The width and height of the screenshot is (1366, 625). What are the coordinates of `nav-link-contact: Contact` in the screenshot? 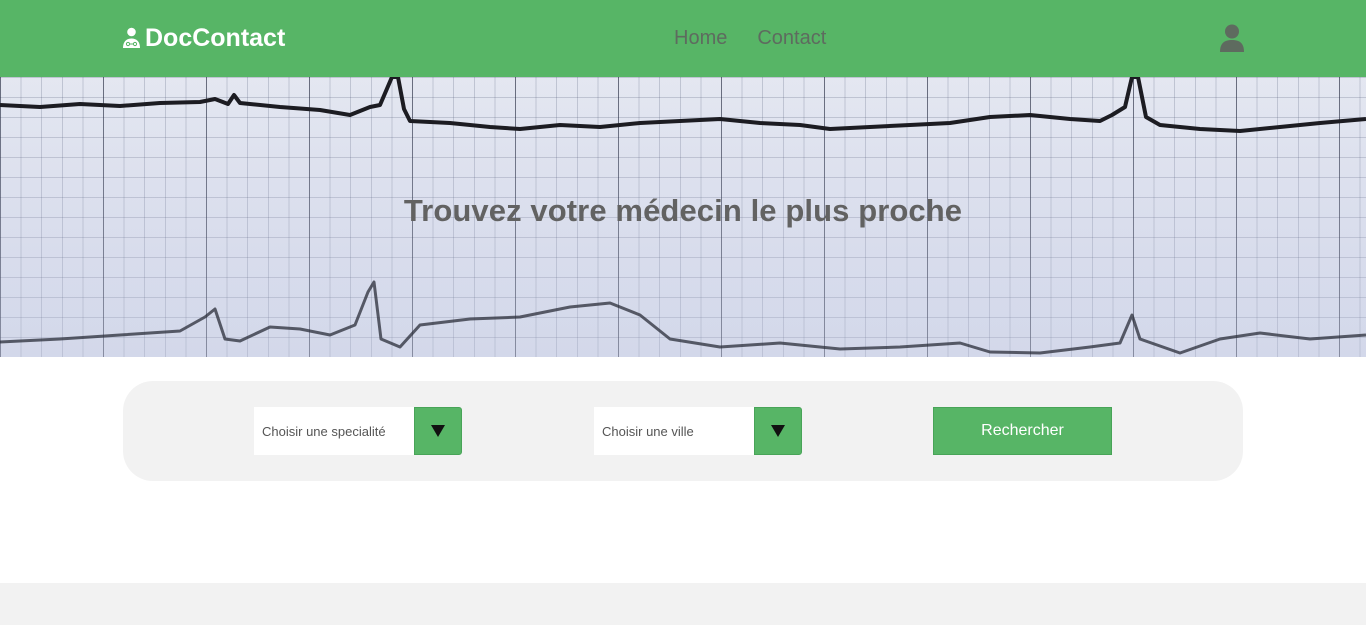 It's located at (791, 38).